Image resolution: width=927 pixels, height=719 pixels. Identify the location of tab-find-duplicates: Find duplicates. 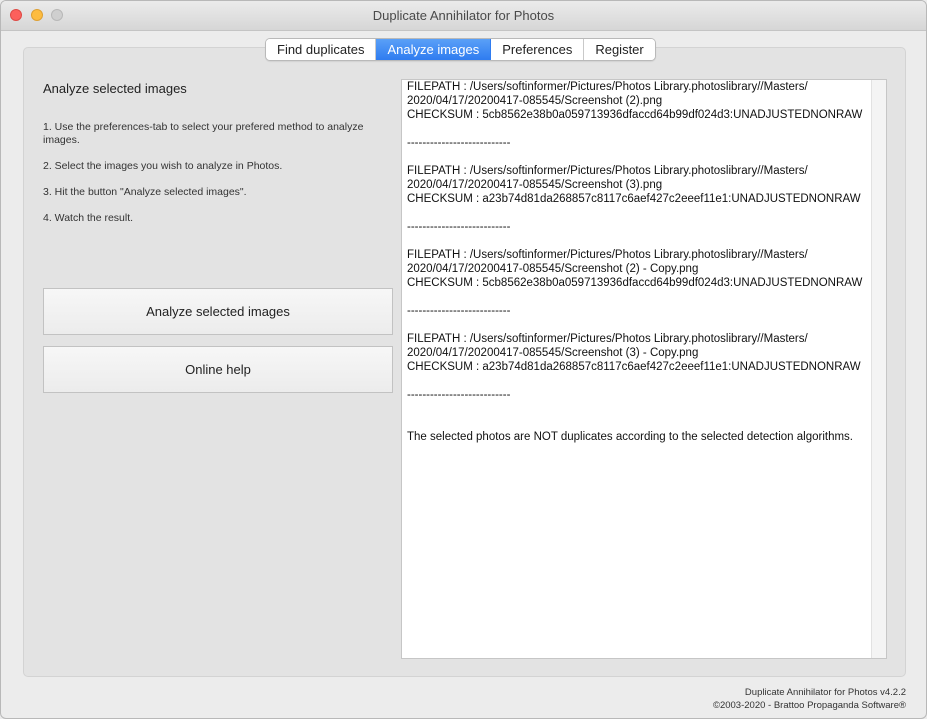
(321, 49).